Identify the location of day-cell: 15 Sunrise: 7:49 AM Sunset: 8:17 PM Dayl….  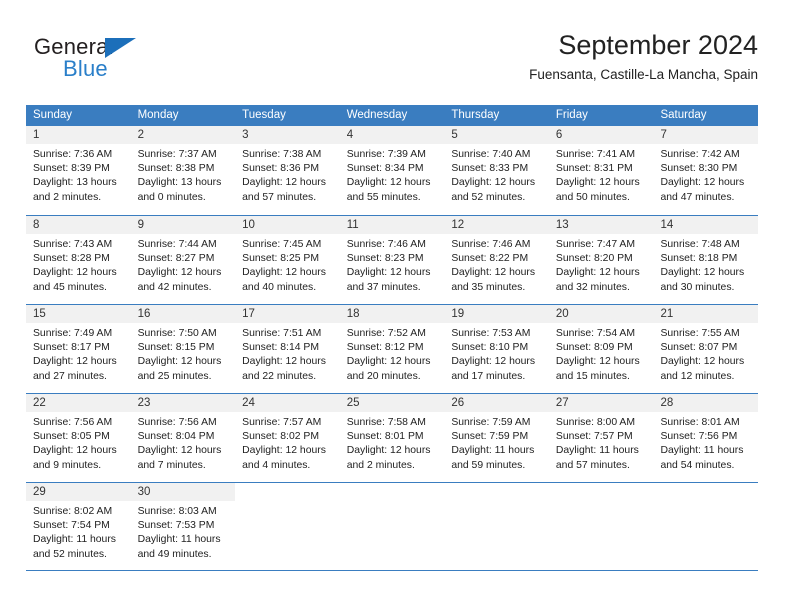
(78, 349).